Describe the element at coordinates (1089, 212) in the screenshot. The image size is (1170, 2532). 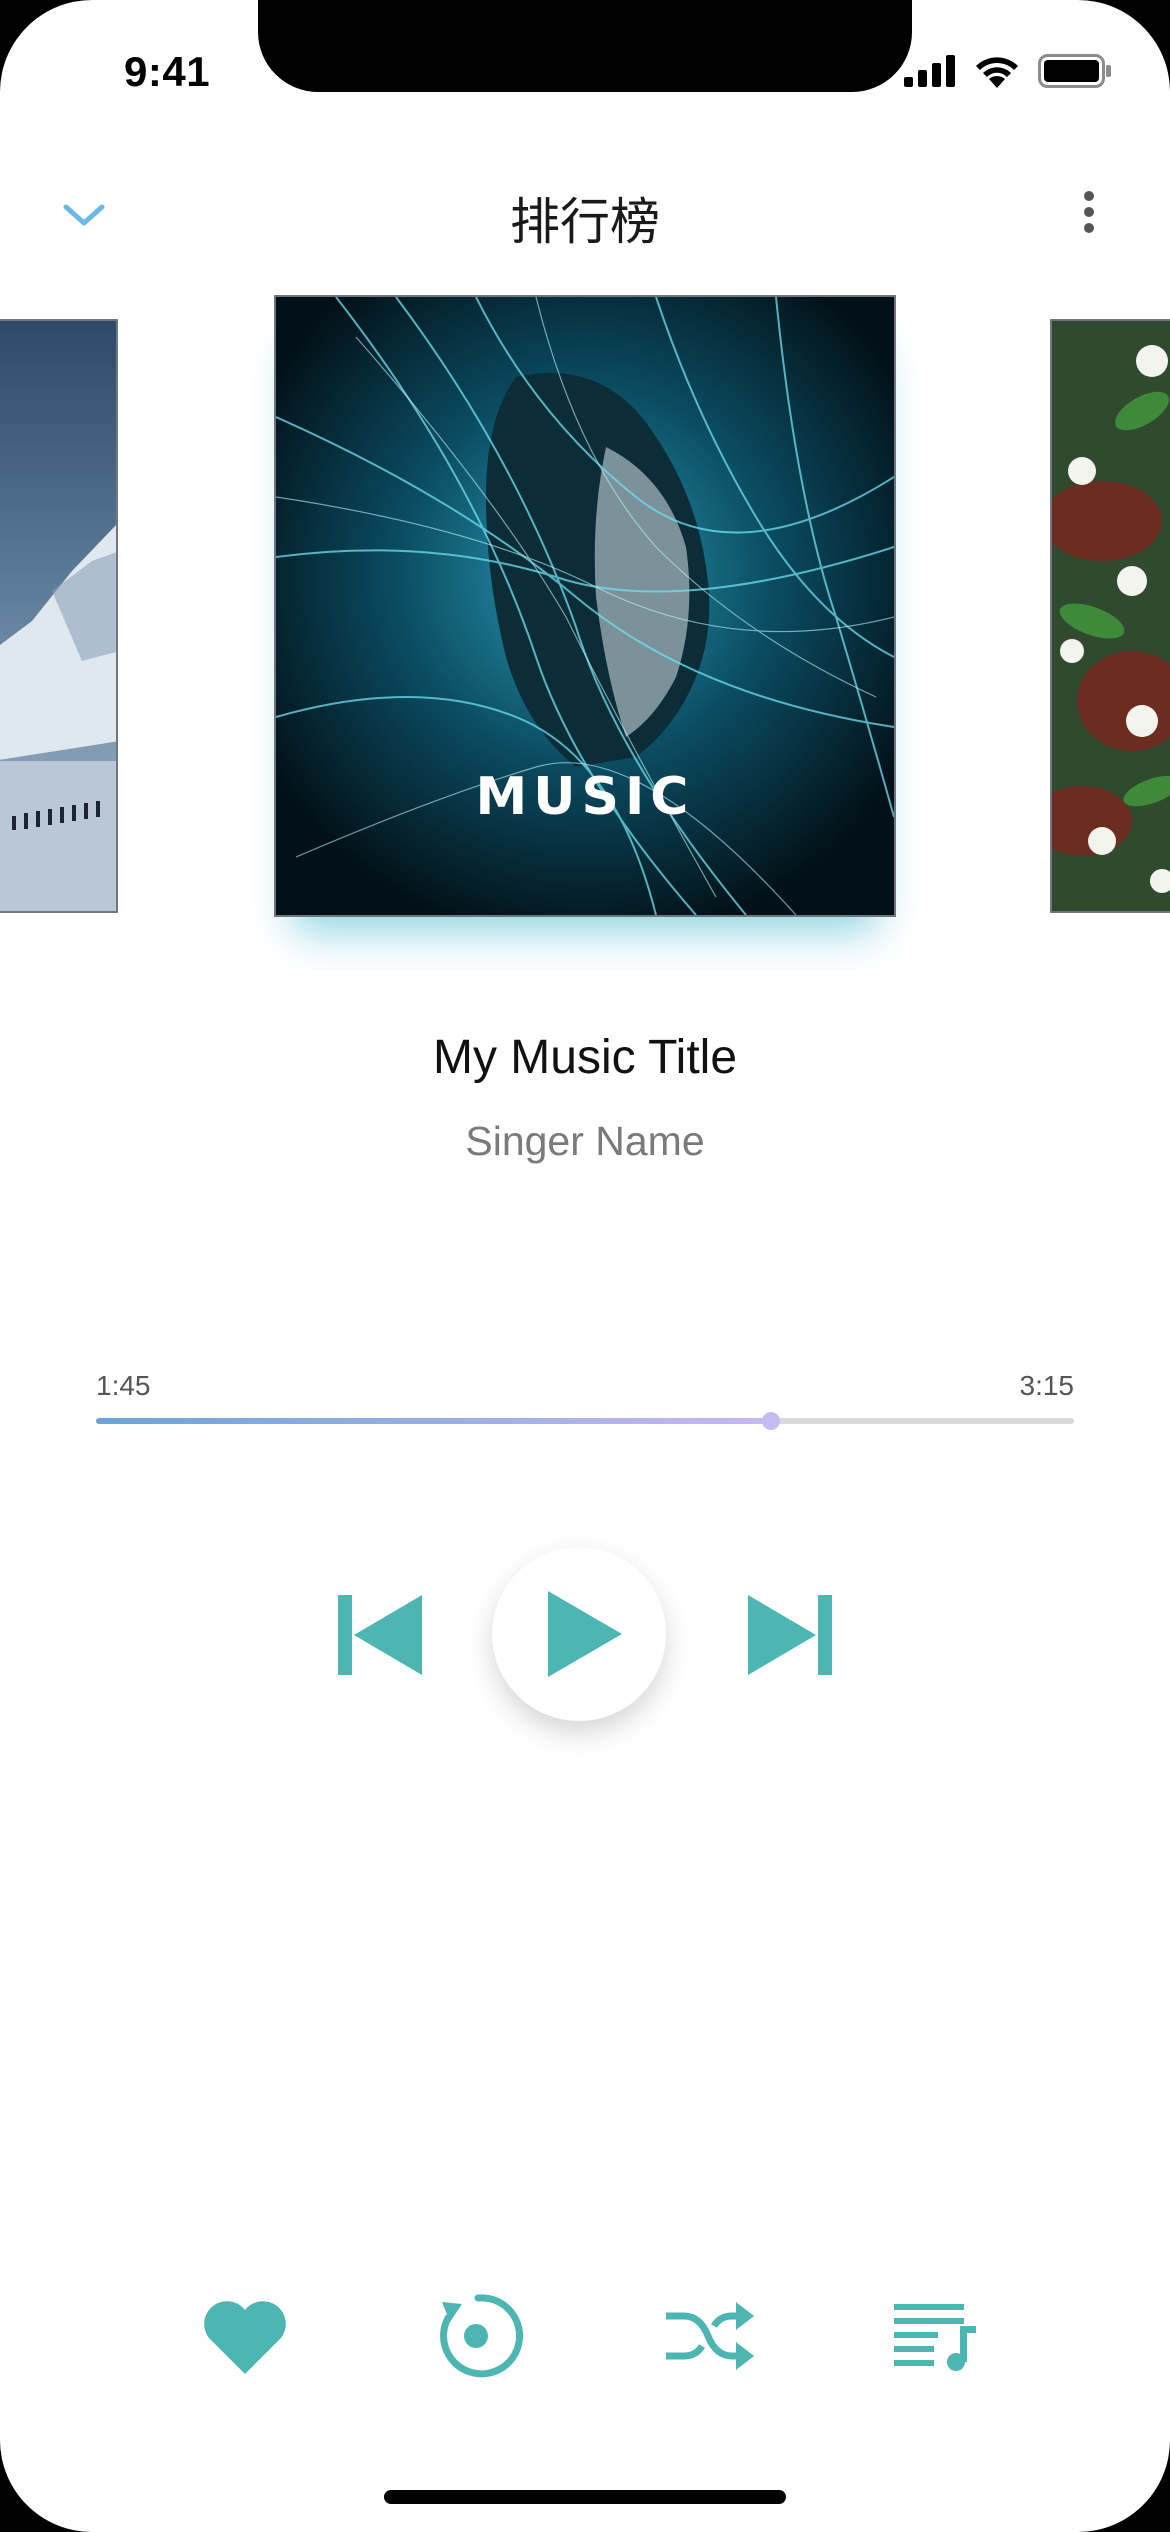
I see `more-vertical-icon` at that location.